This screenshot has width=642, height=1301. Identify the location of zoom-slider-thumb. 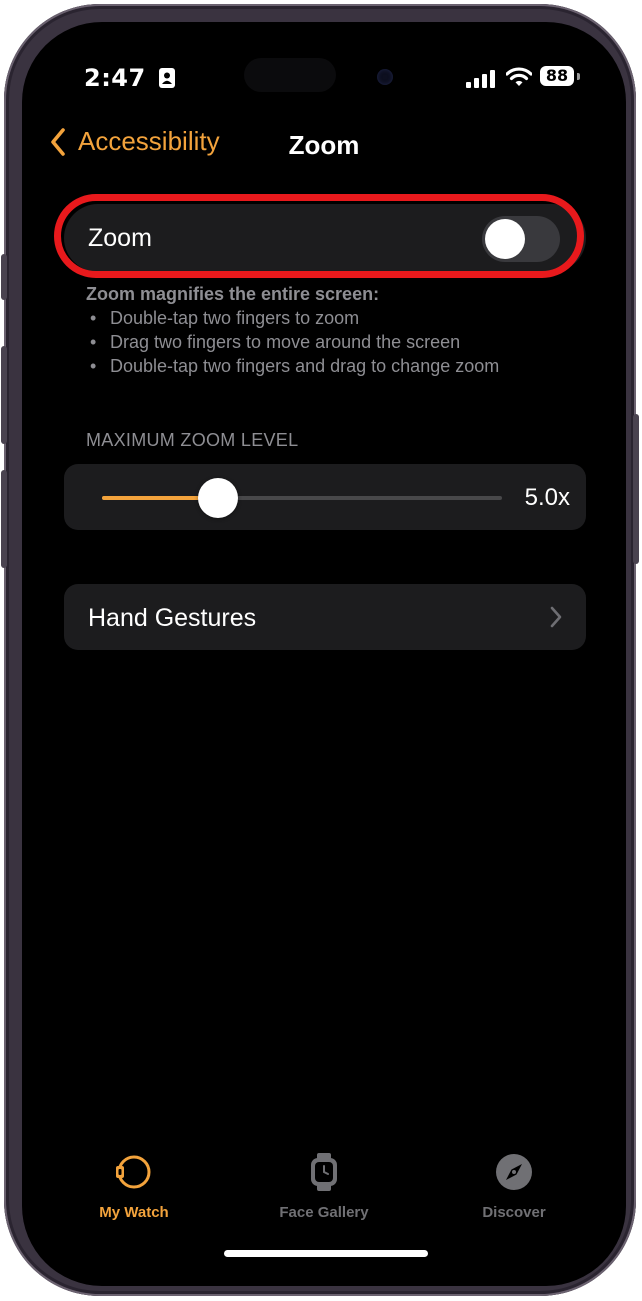
(218, 498).